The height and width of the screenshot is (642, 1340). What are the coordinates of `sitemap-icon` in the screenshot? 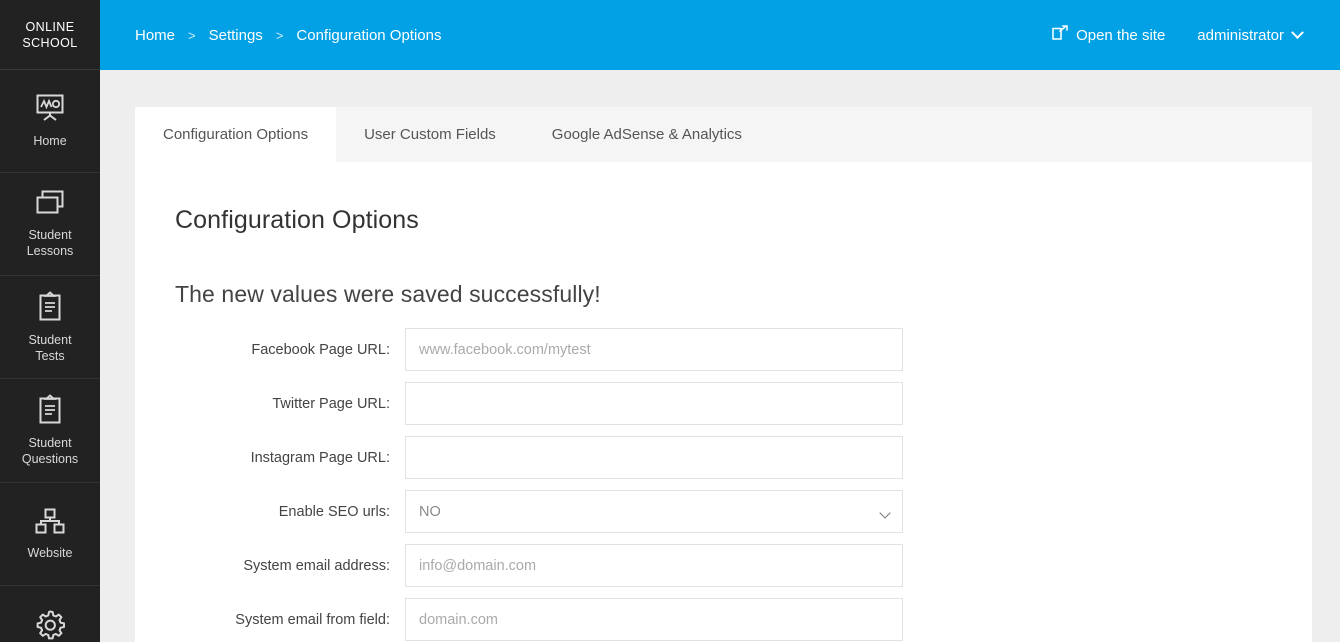 It's located at (50, 522).